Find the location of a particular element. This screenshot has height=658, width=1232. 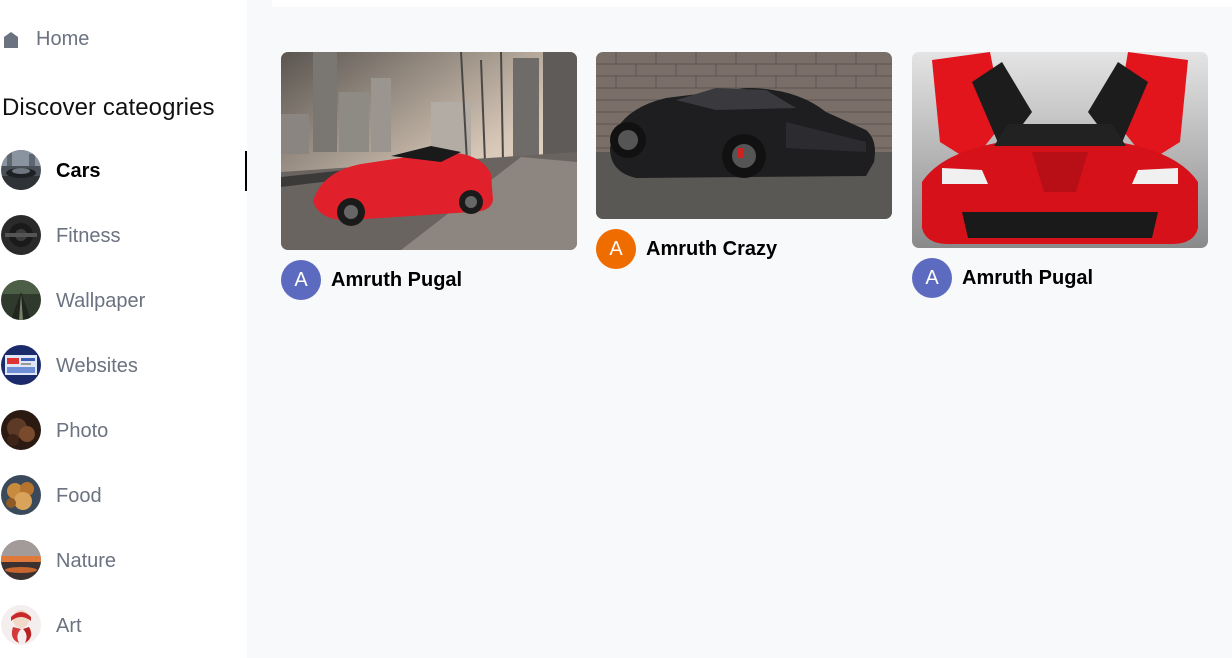

post-author: A Amruth Crazy is located at coordinates (744, 249).